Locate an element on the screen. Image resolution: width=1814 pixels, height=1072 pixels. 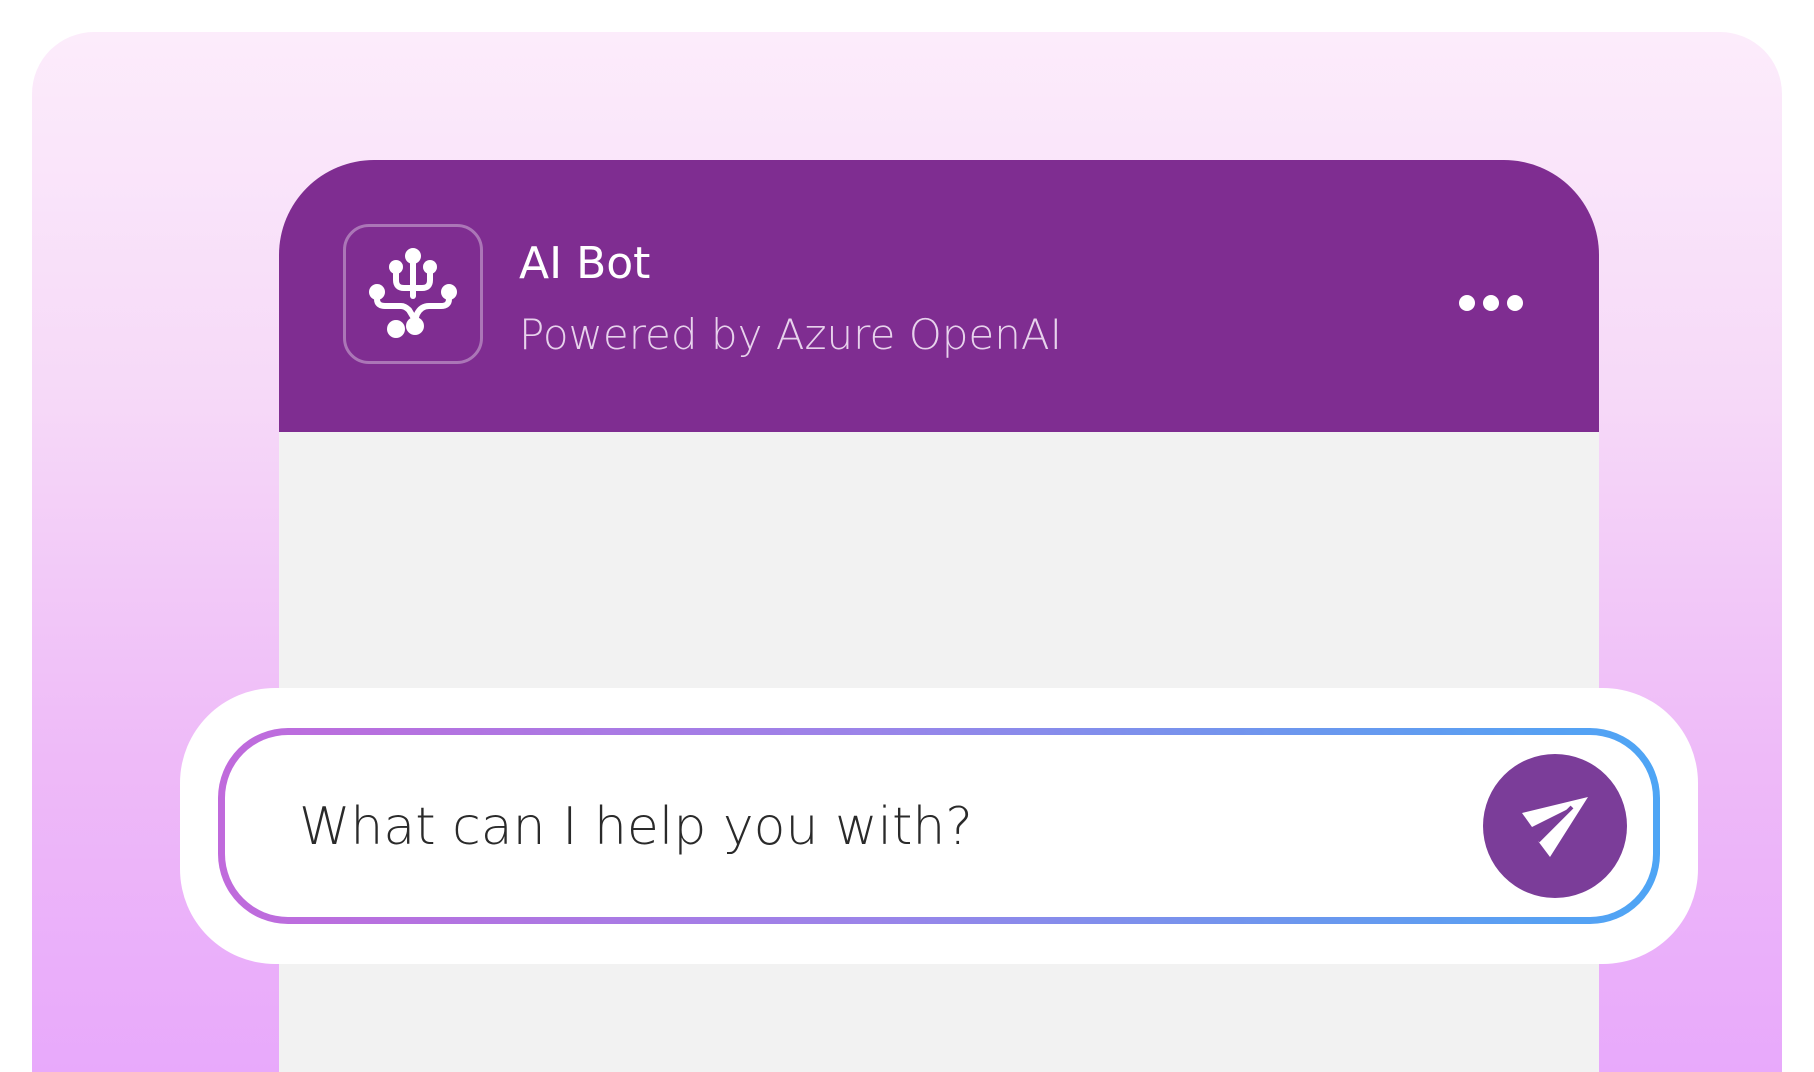
bot-subtitle: Powered by Azure OpenAI is located at coordinates (791, 334).